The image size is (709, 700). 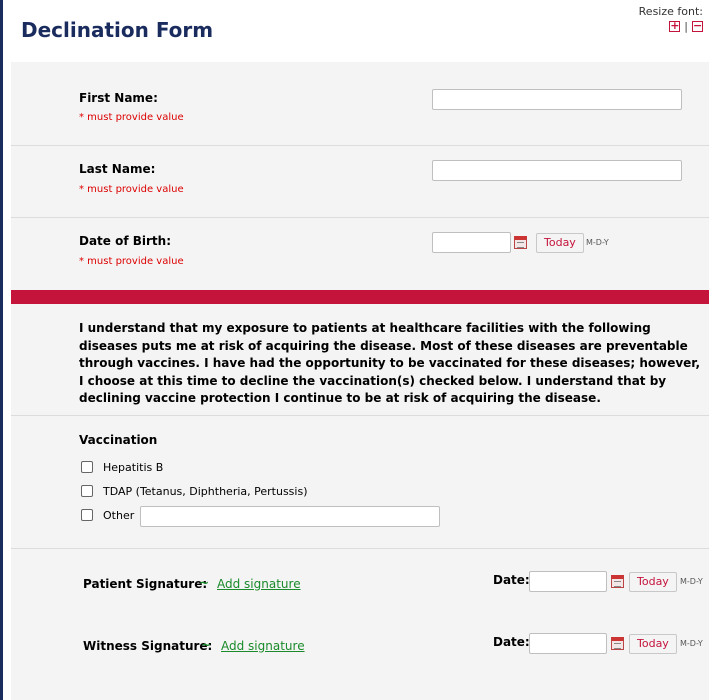 What do you see at coordinates (125, 241) in the screenshot?
I see `dob-label: Date of Birth:` at bounding box center [125, 241].